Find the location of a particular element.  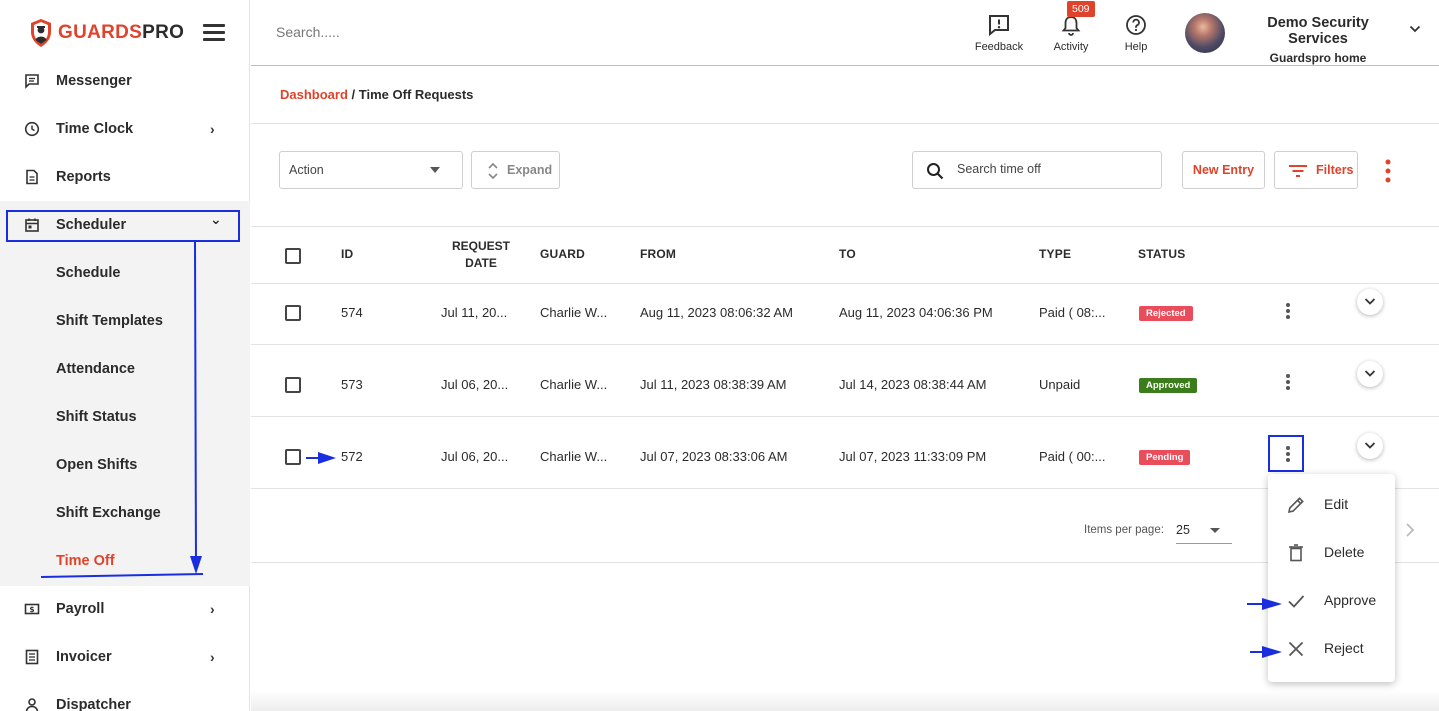

sidebar-subitem-shift-templates: Shift Templates is located at coordinates (109, 321).